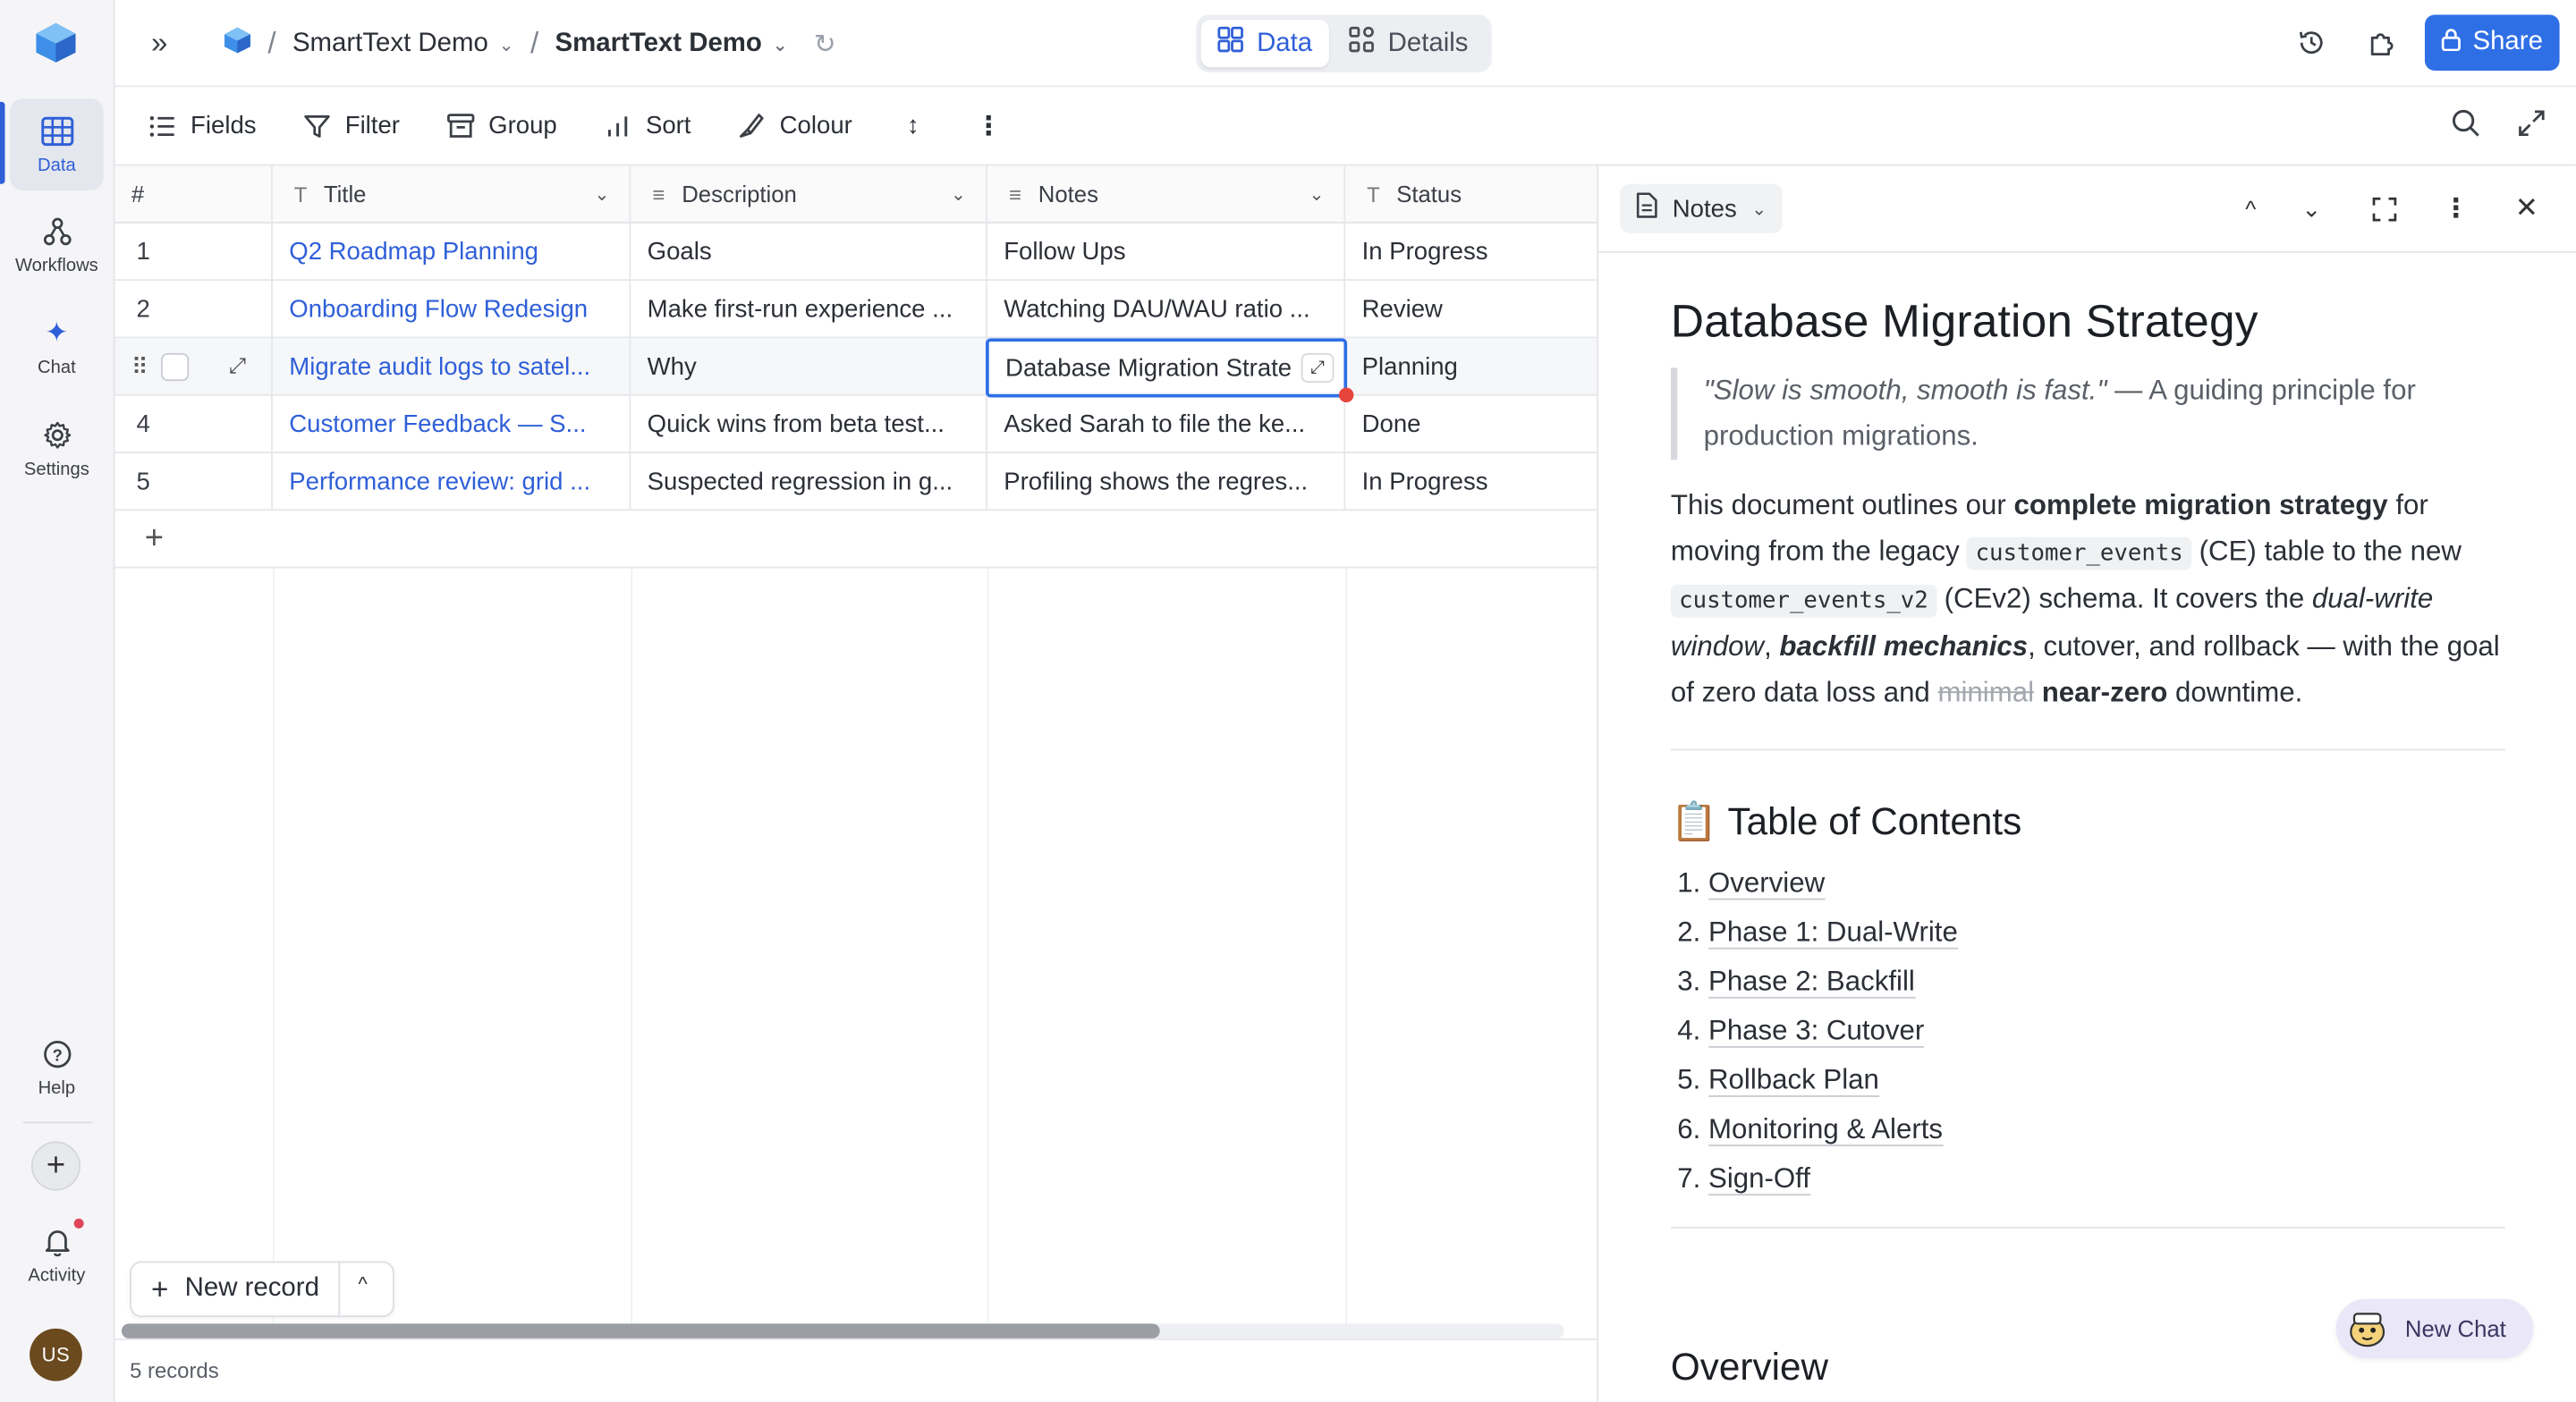  What do you see at coordinates (825, 43) in the screenshot?
I see `refresh-icon: ↻` at bounding box center [825, 43].